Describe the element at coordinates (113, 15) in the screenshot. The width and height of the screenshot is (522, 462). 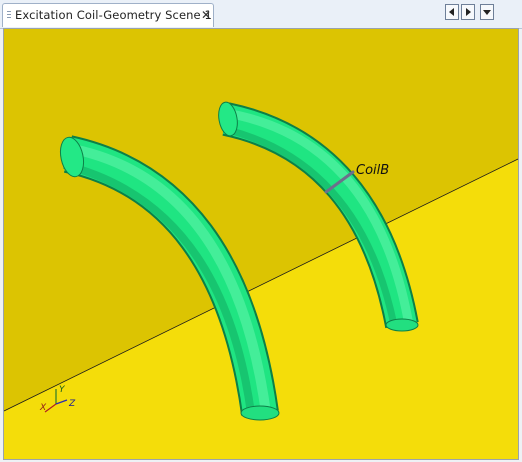
I see `tab-title: Excitation Coil-Geometry Scene 1` at that location.